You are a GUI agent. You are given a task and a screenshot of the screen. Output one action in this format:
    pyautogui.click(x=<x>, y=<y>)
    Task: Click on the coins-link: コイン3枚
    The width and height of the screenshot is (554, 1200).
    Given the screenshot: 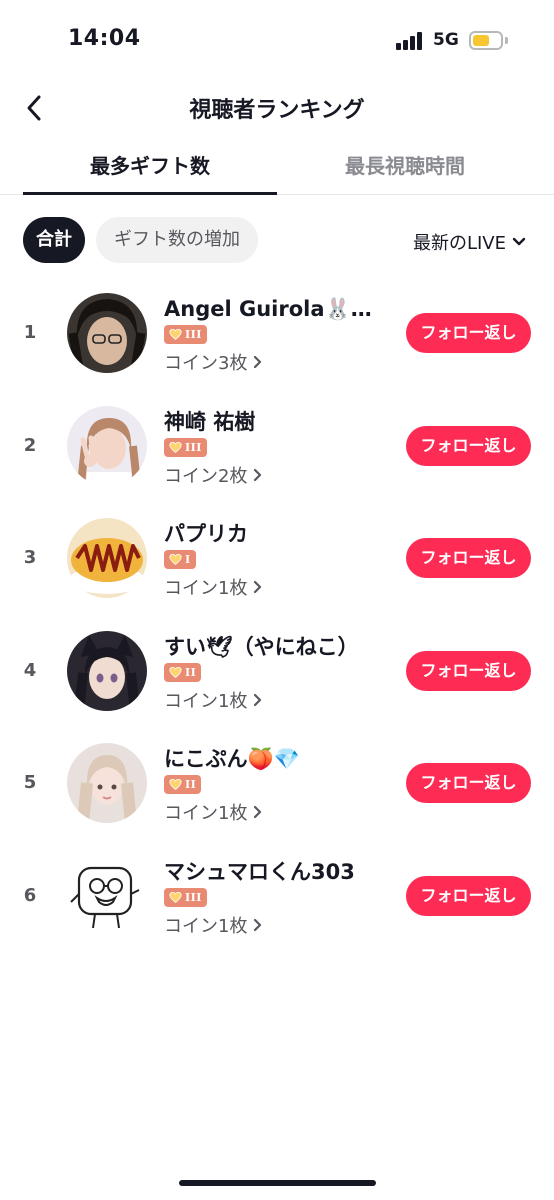 What is the action you would take?
    pyautogui.click(x=279, y=362)
    